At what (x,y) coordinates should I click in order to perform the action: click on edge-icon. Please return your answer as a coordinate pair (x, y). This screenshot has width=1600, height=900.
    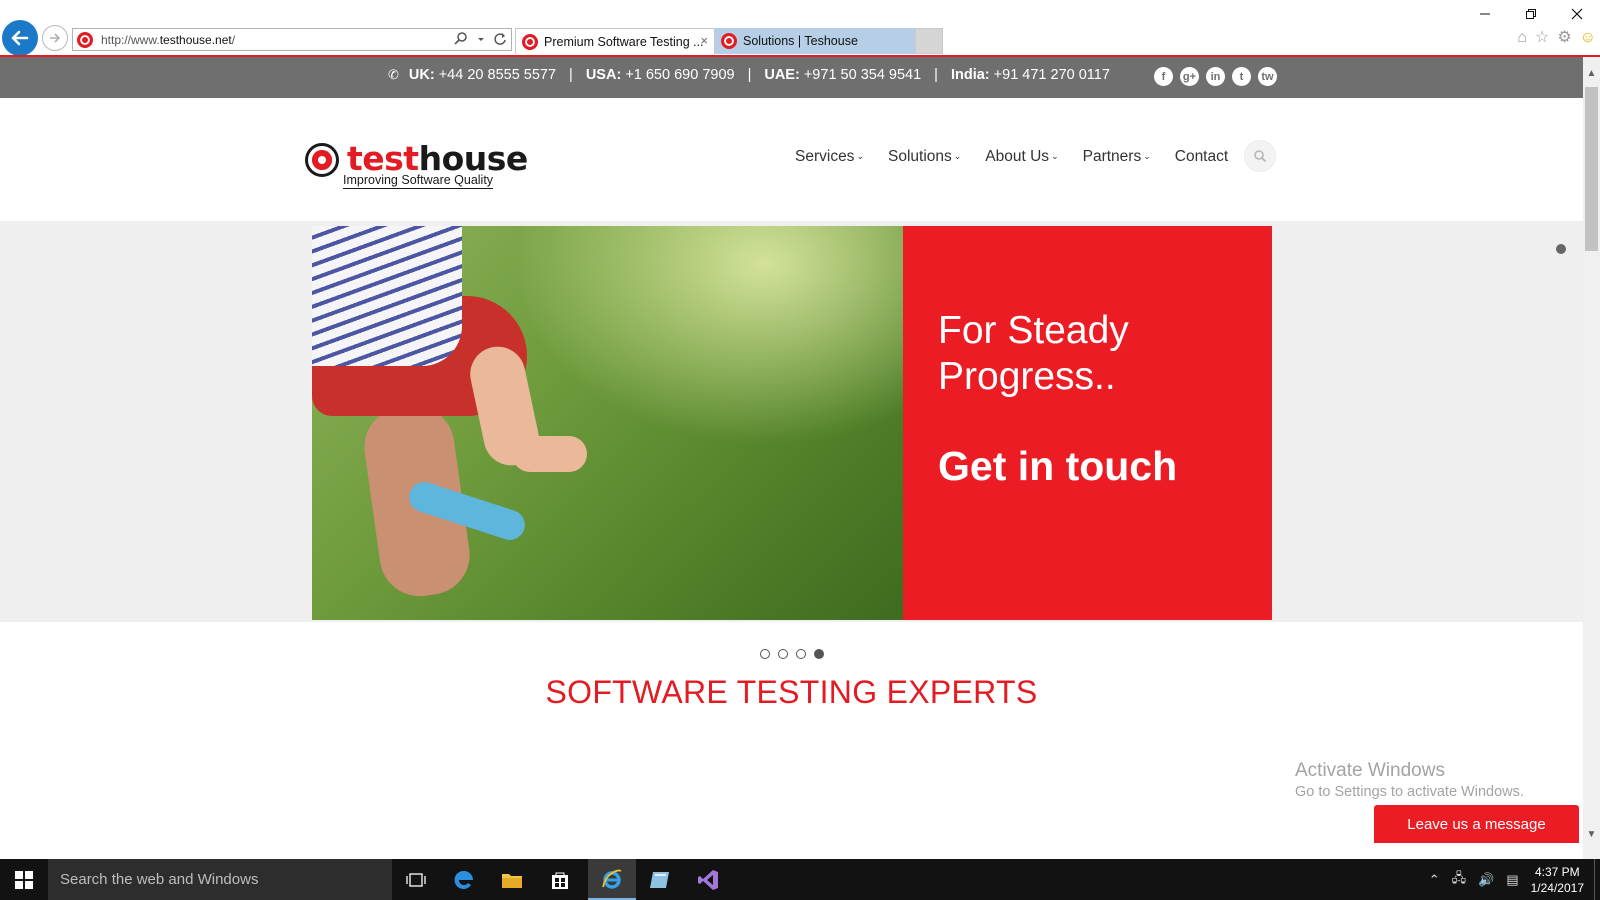
    Looking at the image, I should click on (463, 879).